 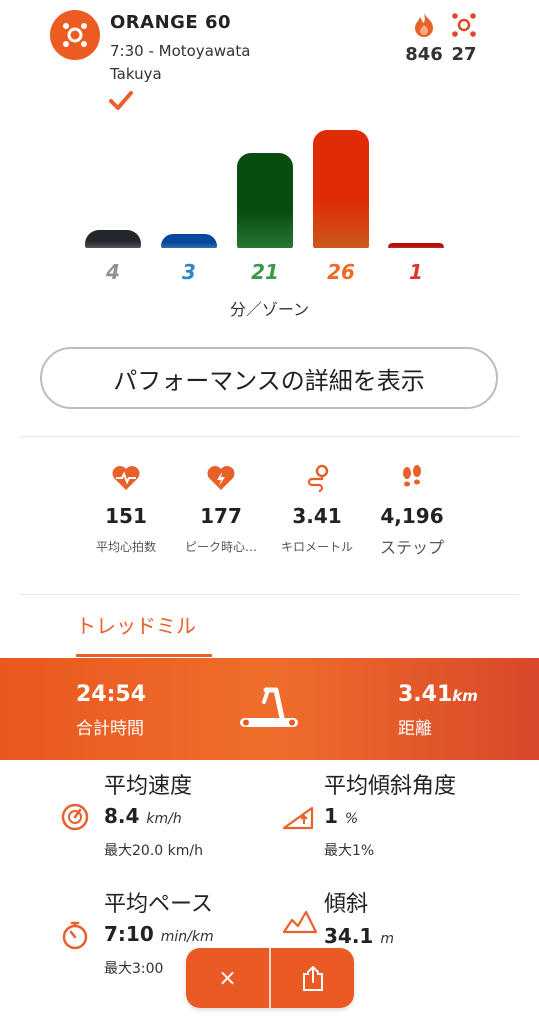 I want to click on share-button, so click(x=312, y=978).